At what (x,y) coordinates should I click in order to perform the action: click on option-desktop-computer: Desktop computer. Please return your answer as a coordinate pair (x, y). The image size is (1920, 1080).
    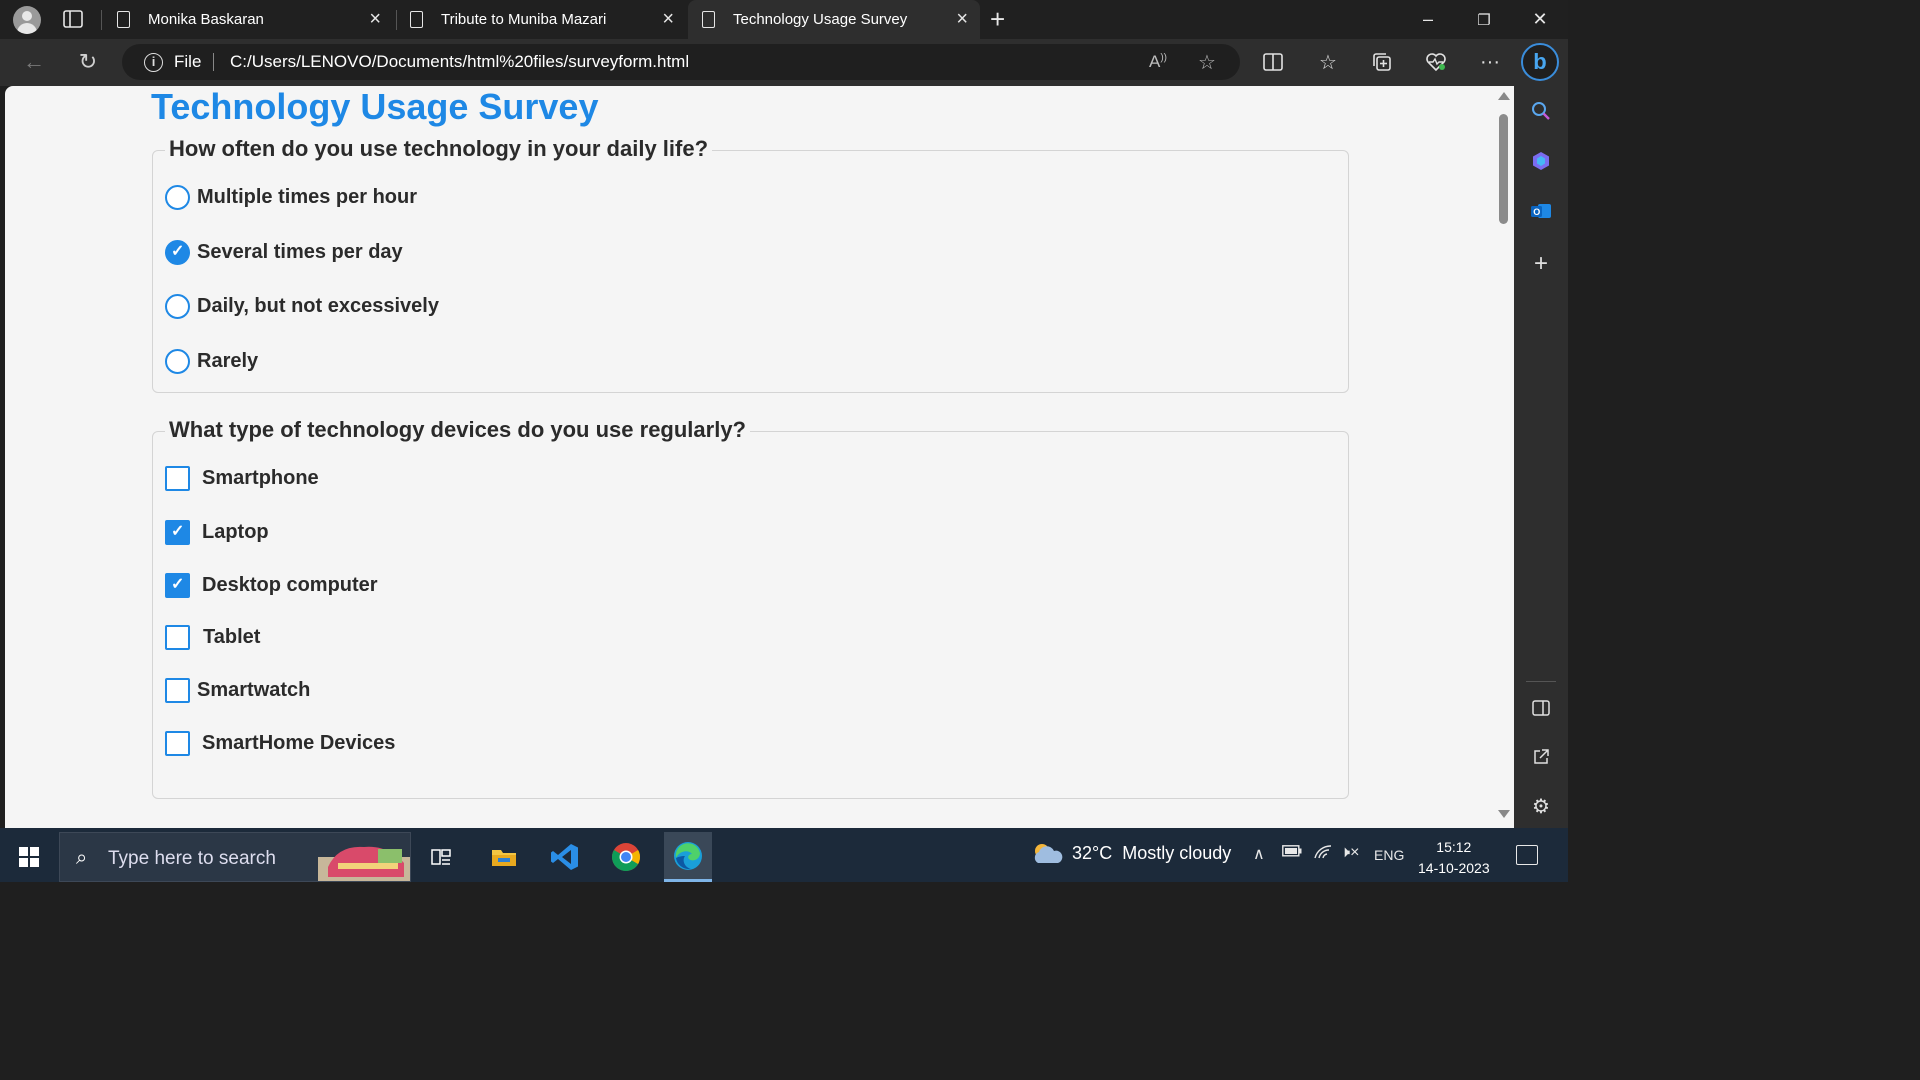
    Looking at the image, I should click on (271, 585).